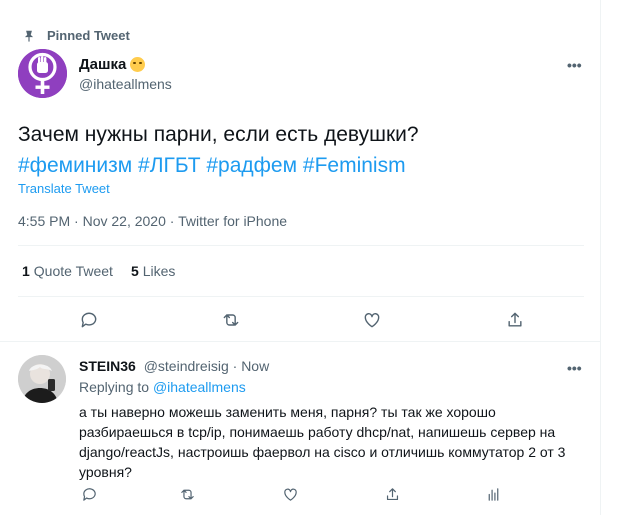 The height and width of the screenshot is (515, 627). I want to click on reply-author-avatar, so click(42, 379).